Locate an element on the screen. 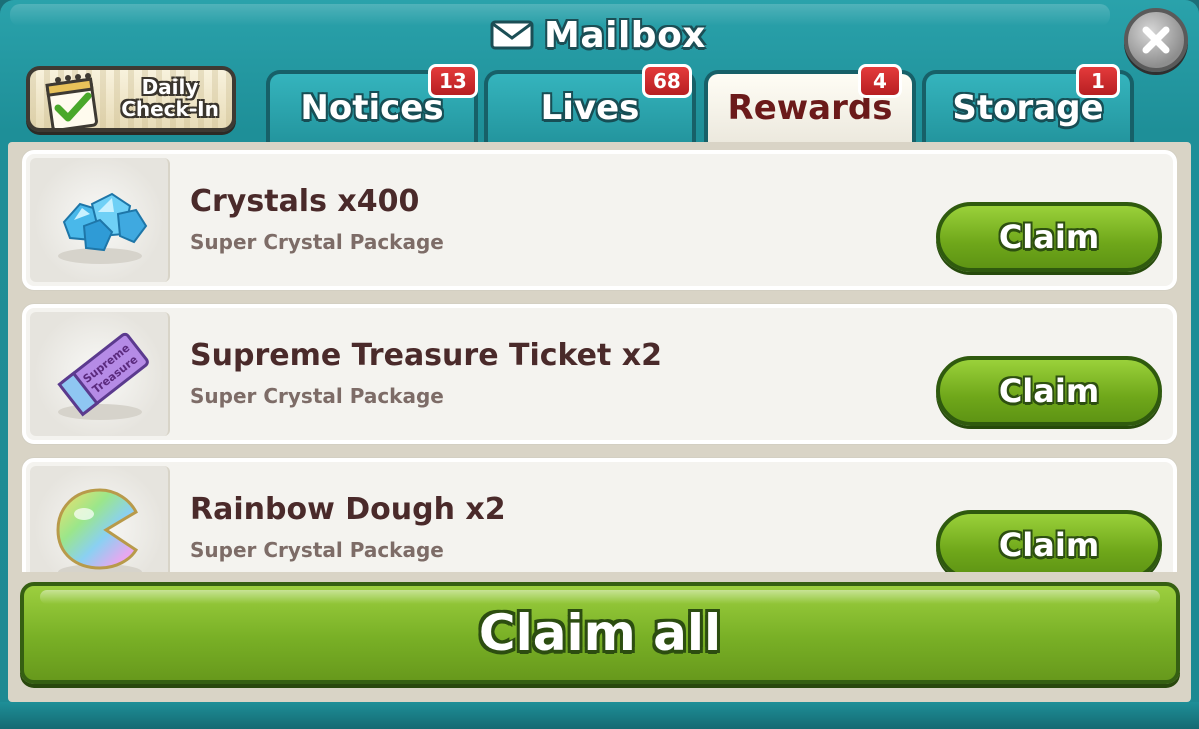 The height and width of the screenshot is (729, 1199). rainbow-dough-icon is located at coordinates (99, 530).